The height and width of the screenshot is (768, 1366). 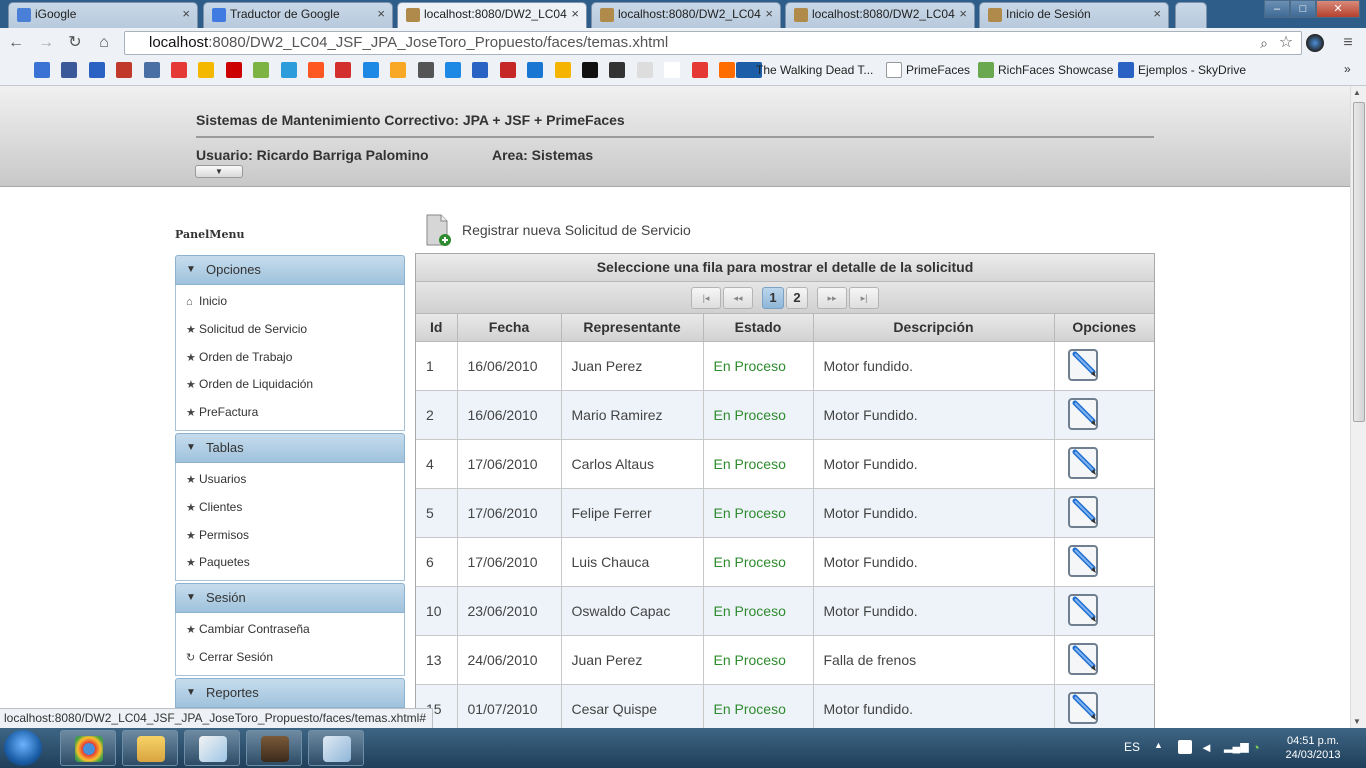 I want to click on taskbar-paint, so click(x=212, y=748).